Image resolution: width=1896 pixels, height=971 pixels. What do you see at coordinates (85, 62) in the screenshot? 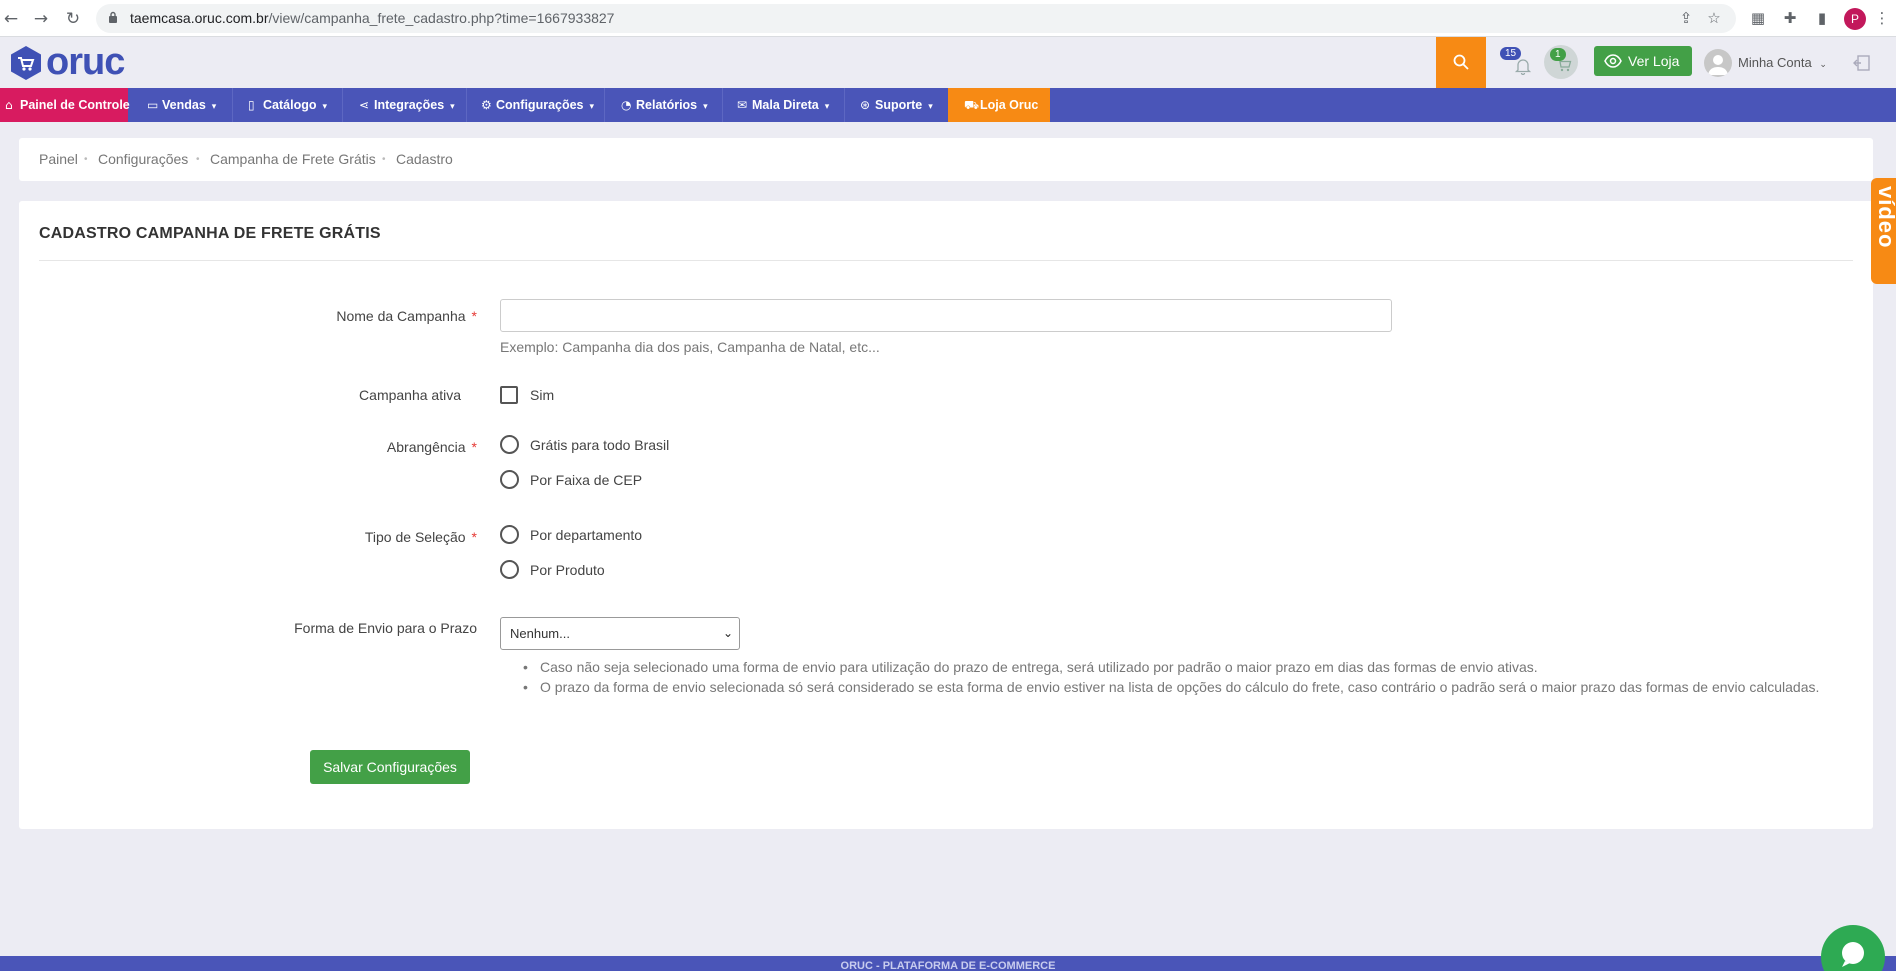
I see `logo-text: oruc` at bounding box center [85, 62].